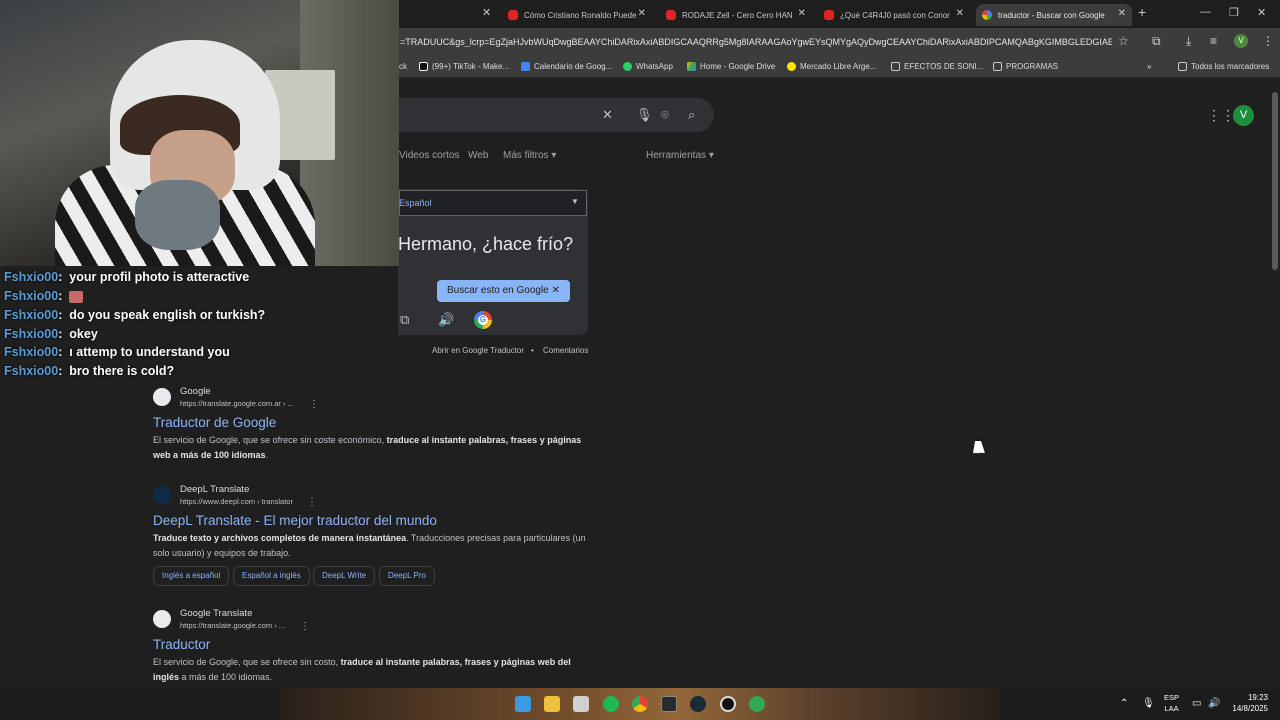 This screenshot has width=1280, height=720. Describe the element at coordinates (680, 155) in the screenshot. I see `tab-tools: Herramientas ▾` at that location.